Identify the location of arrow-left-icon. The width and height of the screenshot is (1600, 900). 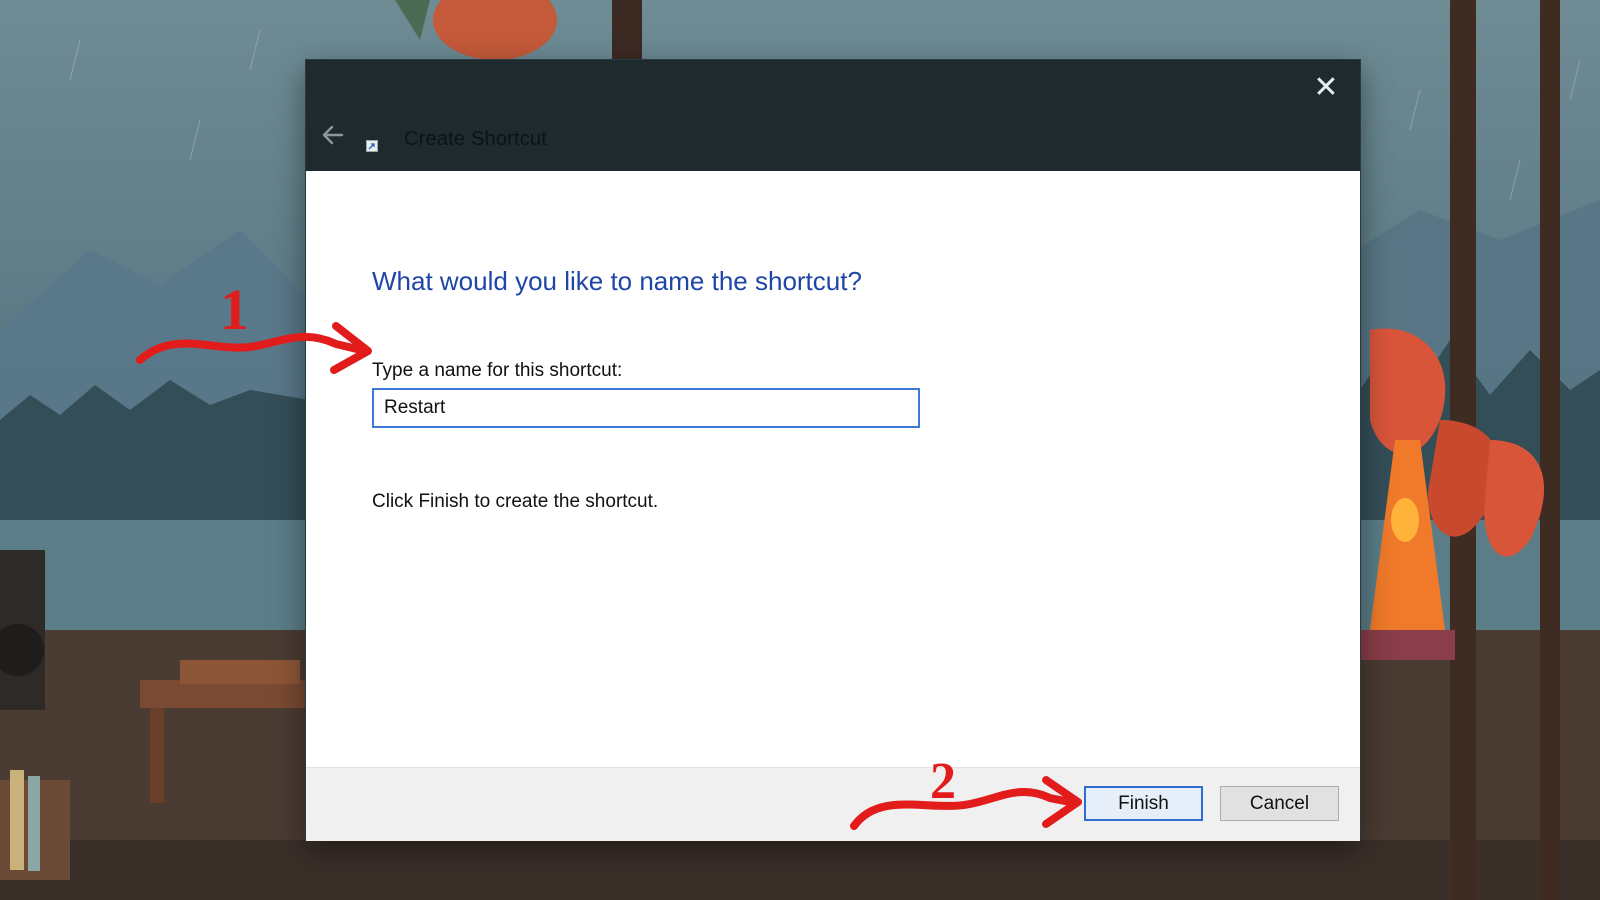
(333, 135).